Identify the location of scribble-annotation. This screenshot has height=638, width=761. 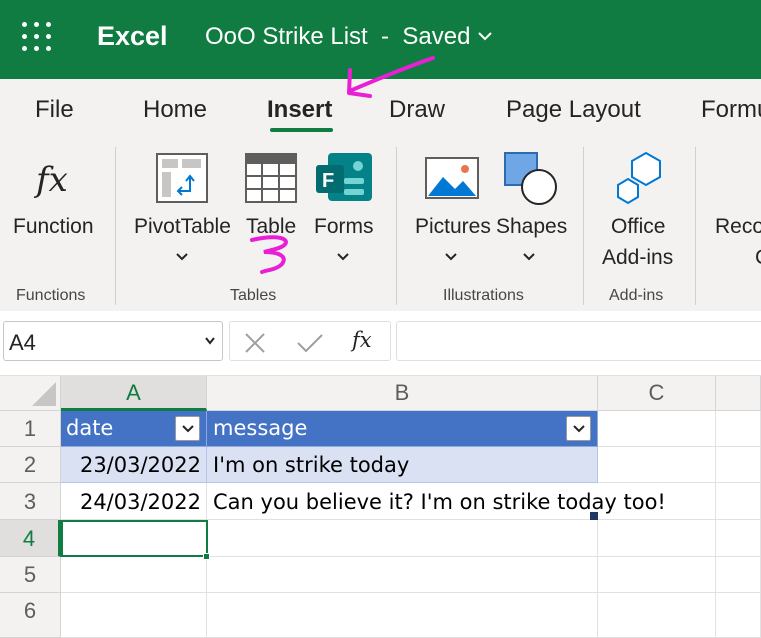
(269, 254).